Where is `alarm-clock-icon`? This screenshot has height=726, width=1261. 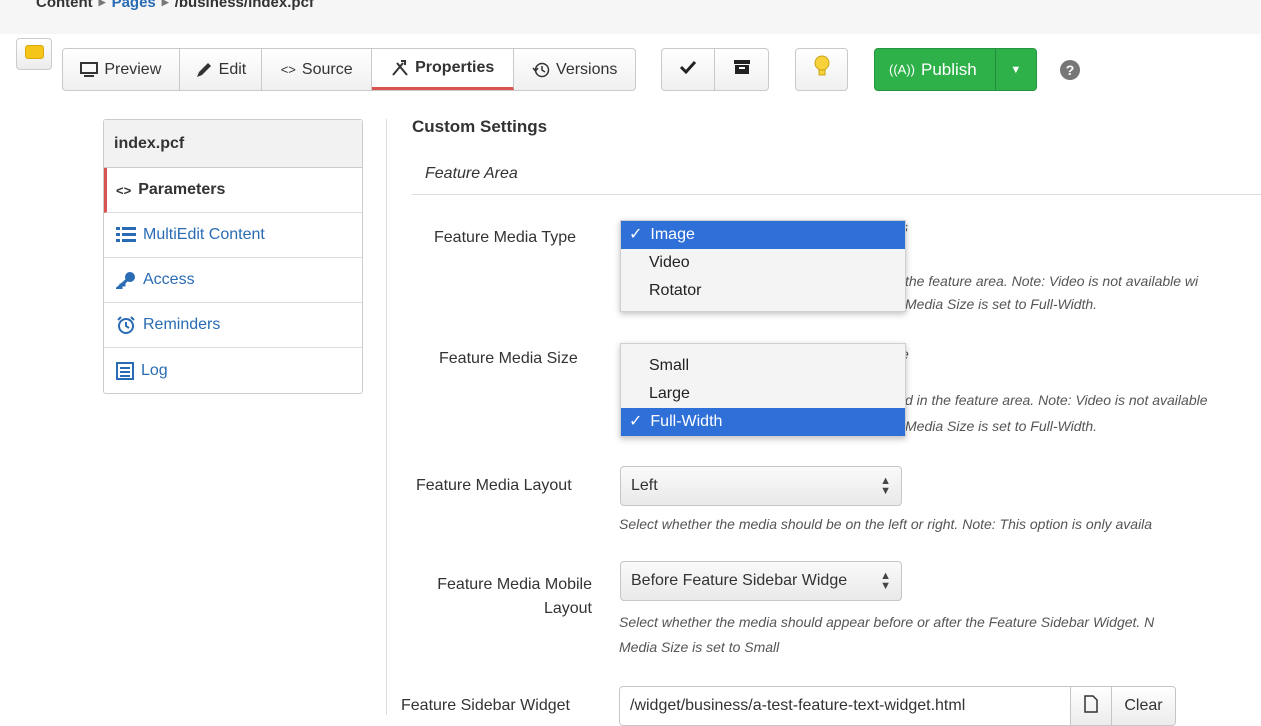 alarm-clock-icon is located at coordinates (126, 325).